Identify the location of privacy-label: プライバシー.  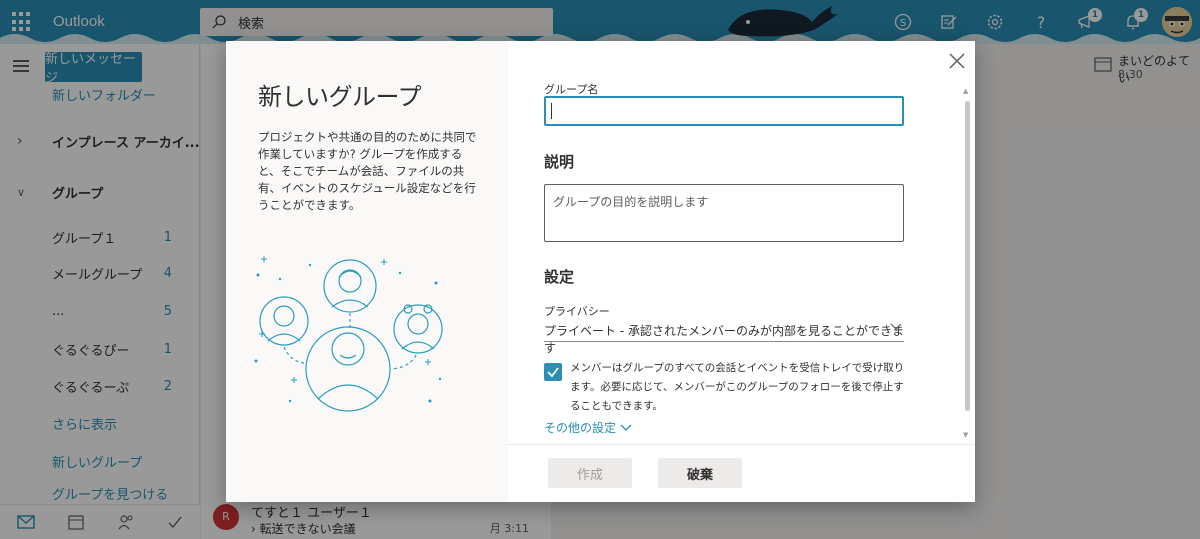
(577, 311).